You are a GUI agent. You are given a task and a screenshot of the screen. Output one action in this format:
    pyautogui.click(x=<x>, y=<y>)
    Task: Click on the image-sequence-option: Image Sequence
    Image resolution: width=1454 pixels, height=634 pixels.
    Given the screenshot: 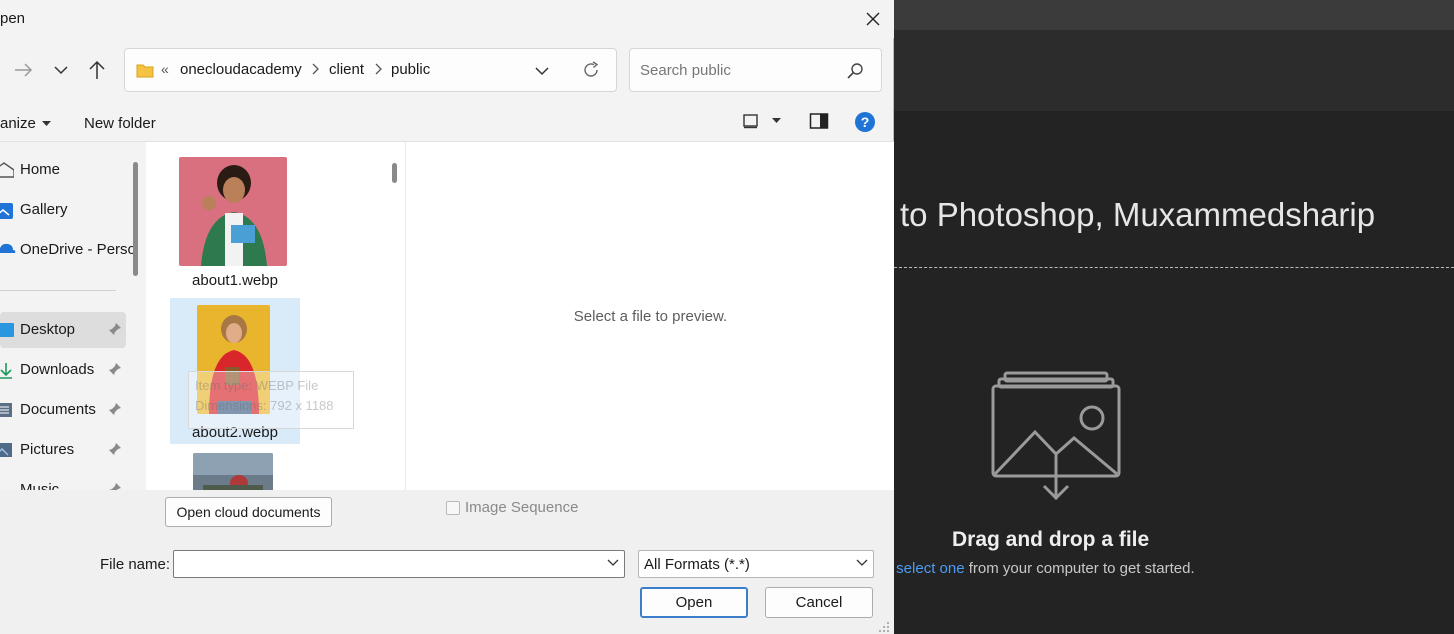 What is the action you would take?
    pyautogui.click(x=512, y=507)
    